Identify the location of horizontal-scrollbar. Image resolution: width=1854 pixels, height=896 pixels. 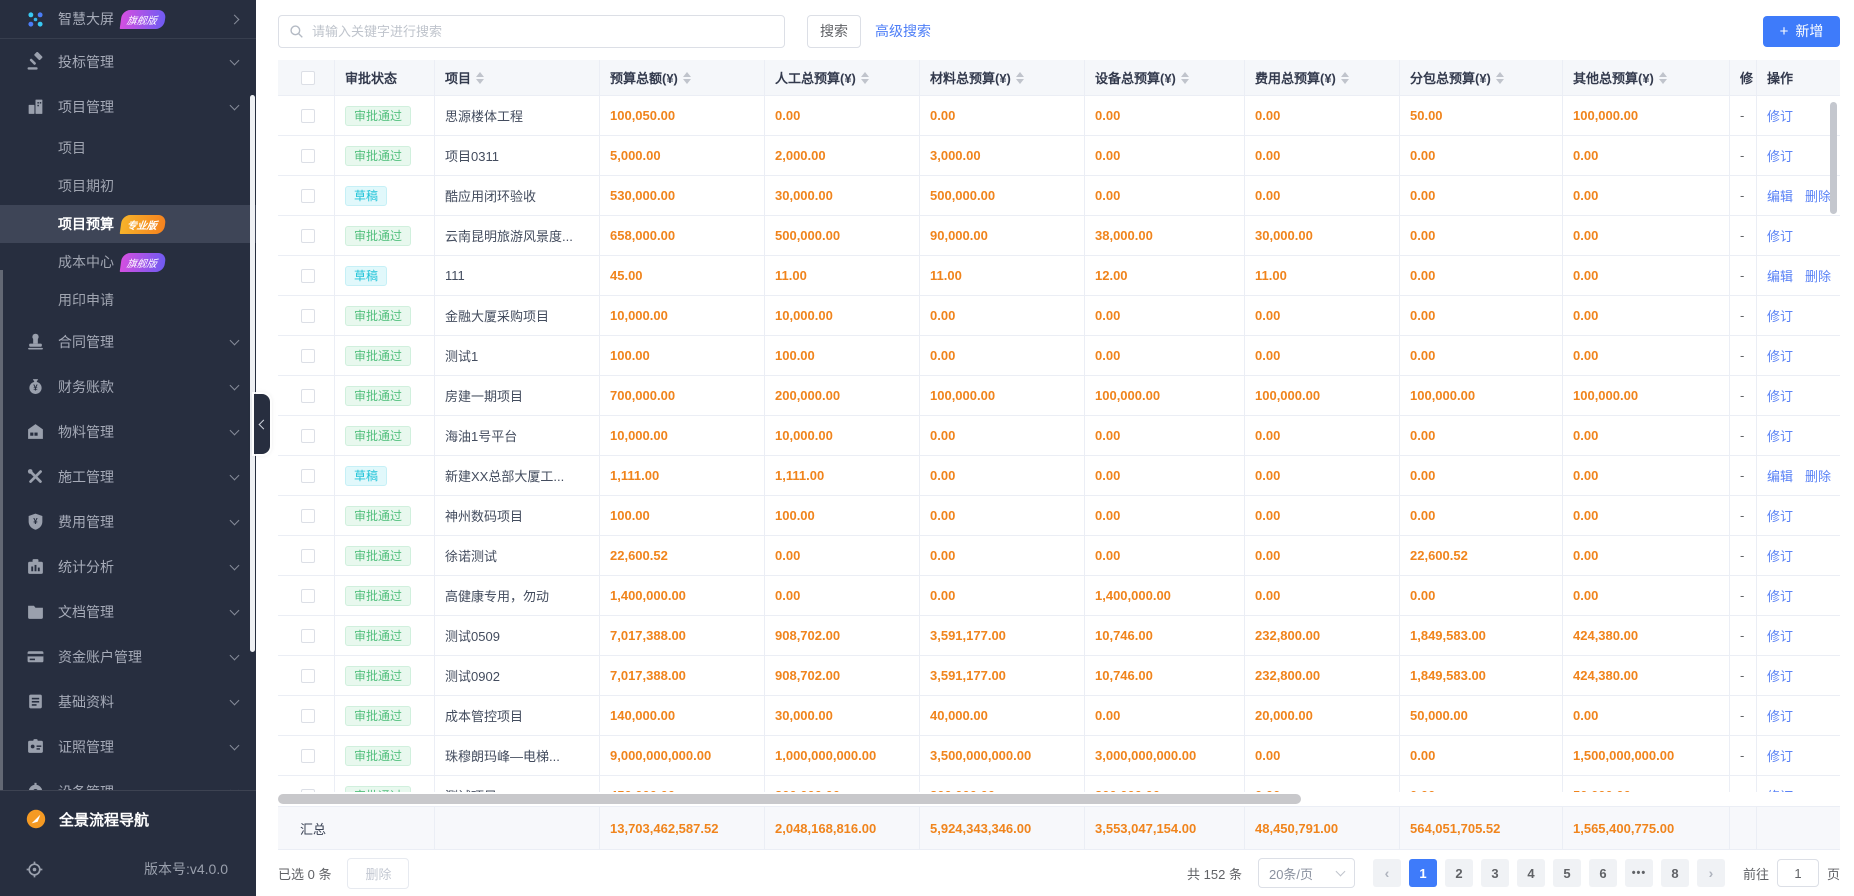
(789, 799).